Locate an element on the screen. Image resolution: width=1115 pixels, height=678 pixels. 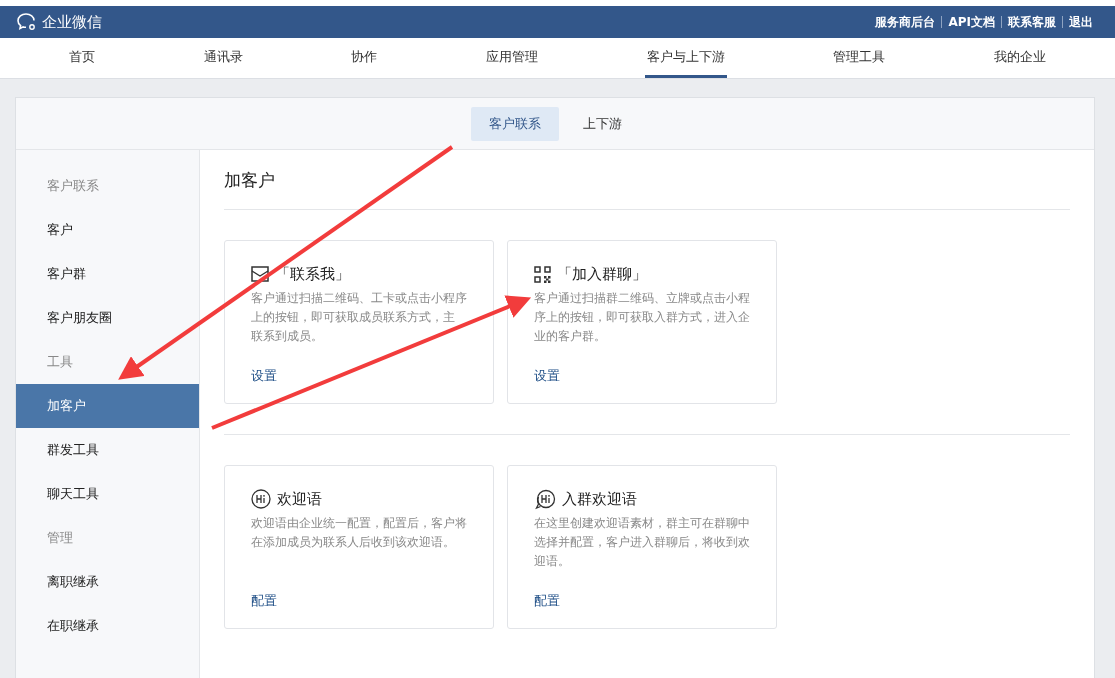
sidebar-item: 加客户 is located at coordinates (107, 406).